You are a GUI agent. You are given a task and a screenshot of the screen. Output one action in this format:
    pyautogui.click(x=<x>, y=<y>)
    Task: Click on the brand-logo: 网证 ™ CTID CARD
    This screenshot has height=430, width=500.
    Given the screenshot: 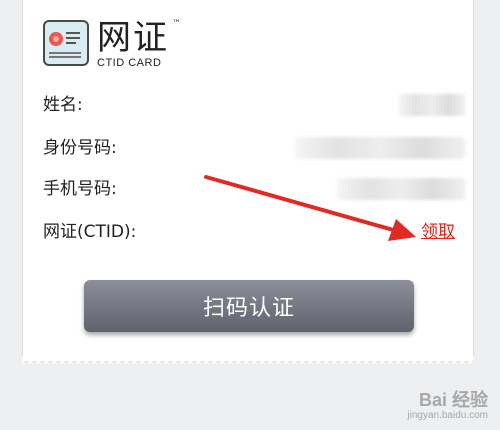 What is the action you would take?
    pyautogui.click(x=113, y=45)
    